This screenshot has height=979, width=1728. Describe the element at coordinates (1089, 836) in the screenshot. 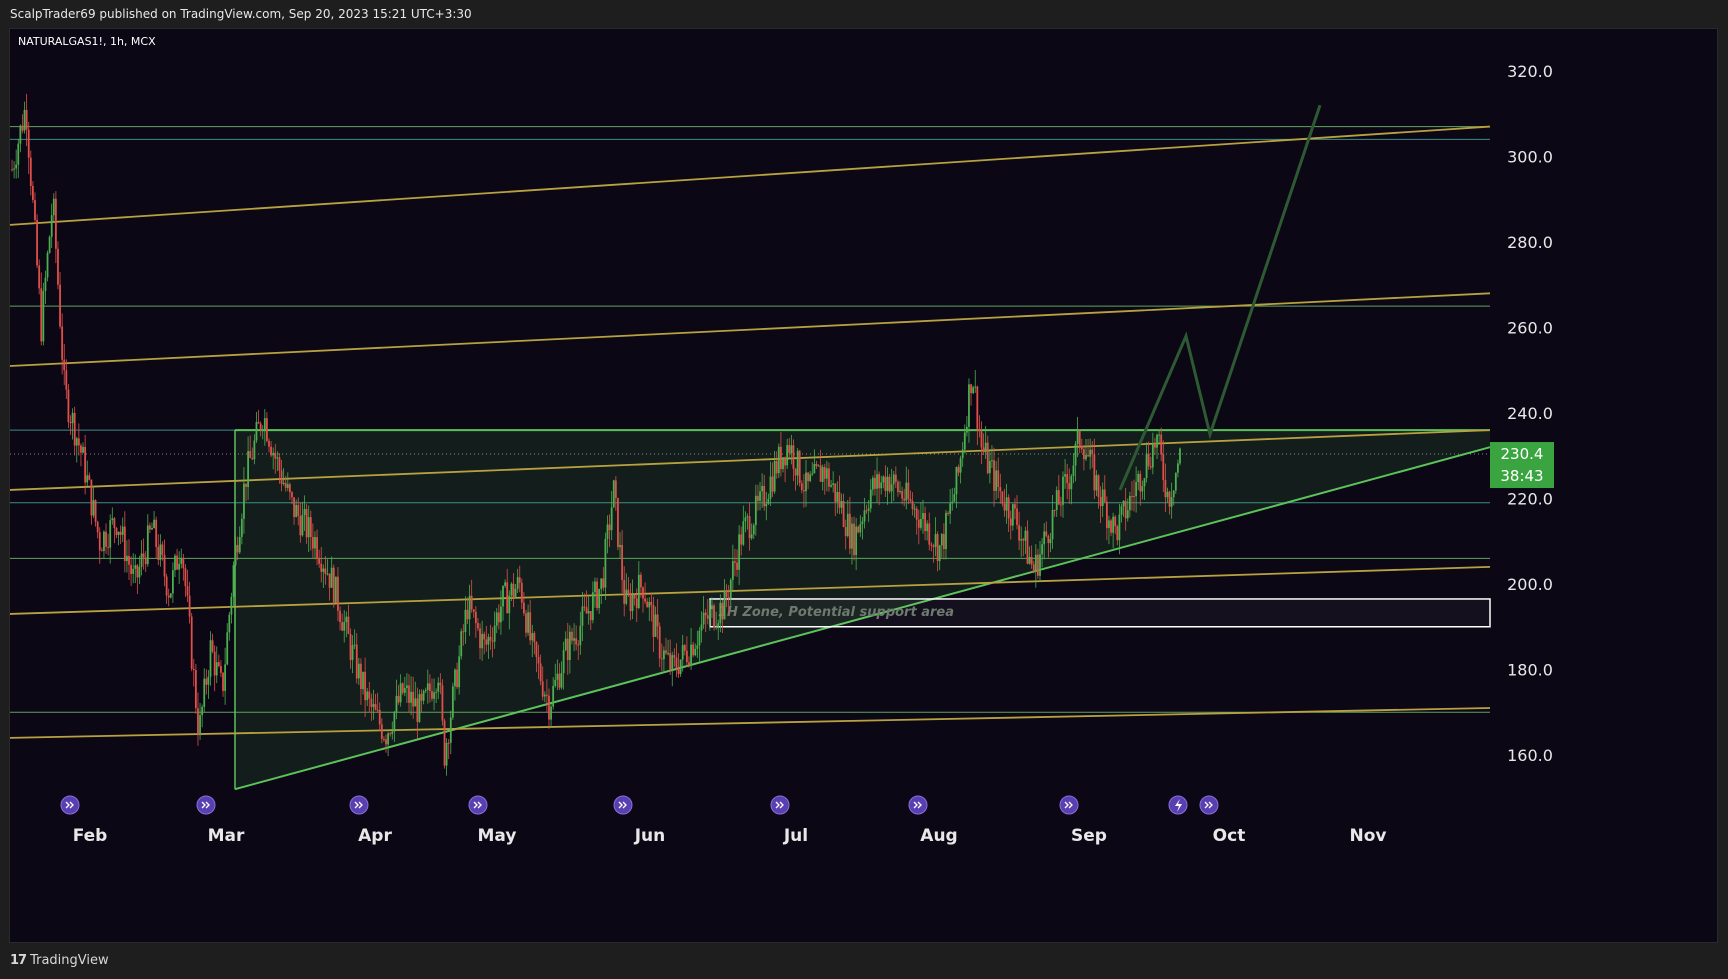

I see `time-tick-label: Sep` at that location.